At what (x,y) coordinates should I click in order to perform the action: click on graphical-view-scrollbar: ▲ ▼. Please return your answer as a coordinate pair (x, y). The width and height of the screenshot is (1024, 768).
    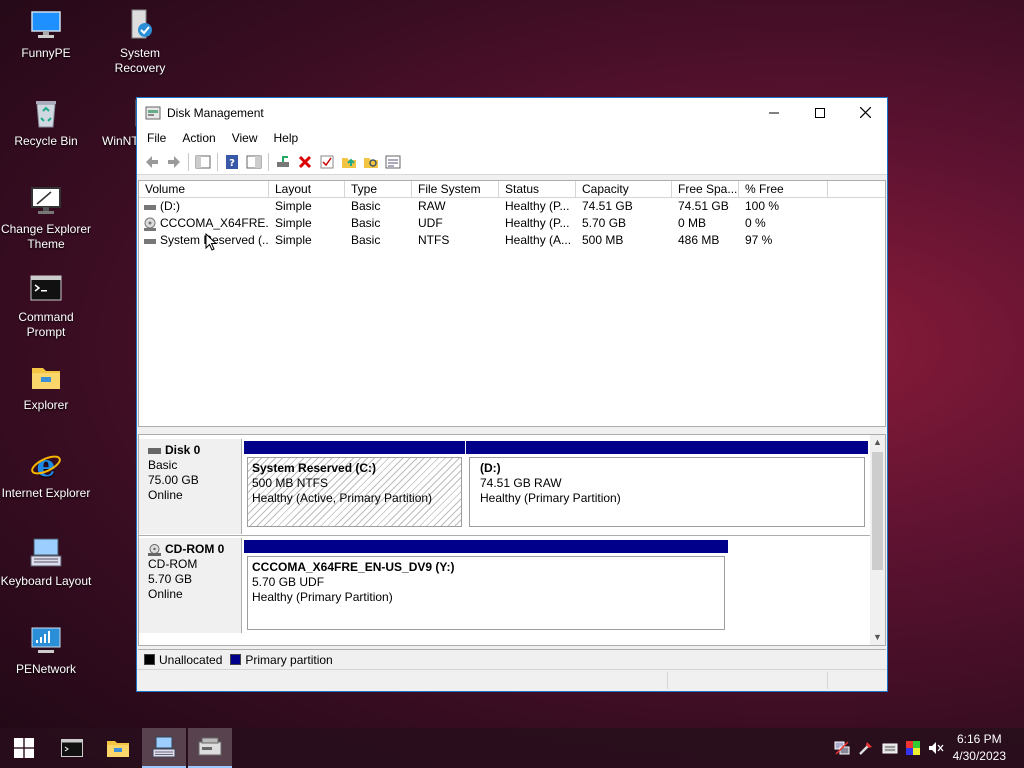
    Looking at the image, I should click on (877, 540).